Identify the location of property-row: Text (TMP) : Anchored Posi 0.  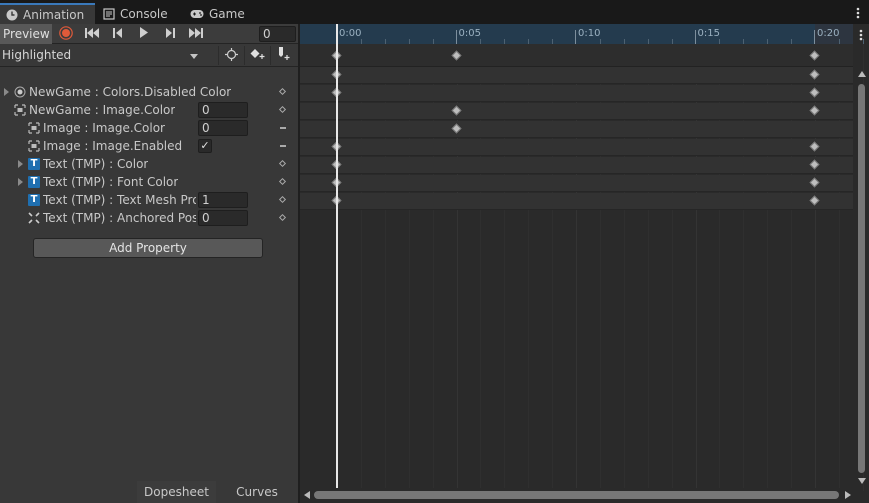
(149, 218).